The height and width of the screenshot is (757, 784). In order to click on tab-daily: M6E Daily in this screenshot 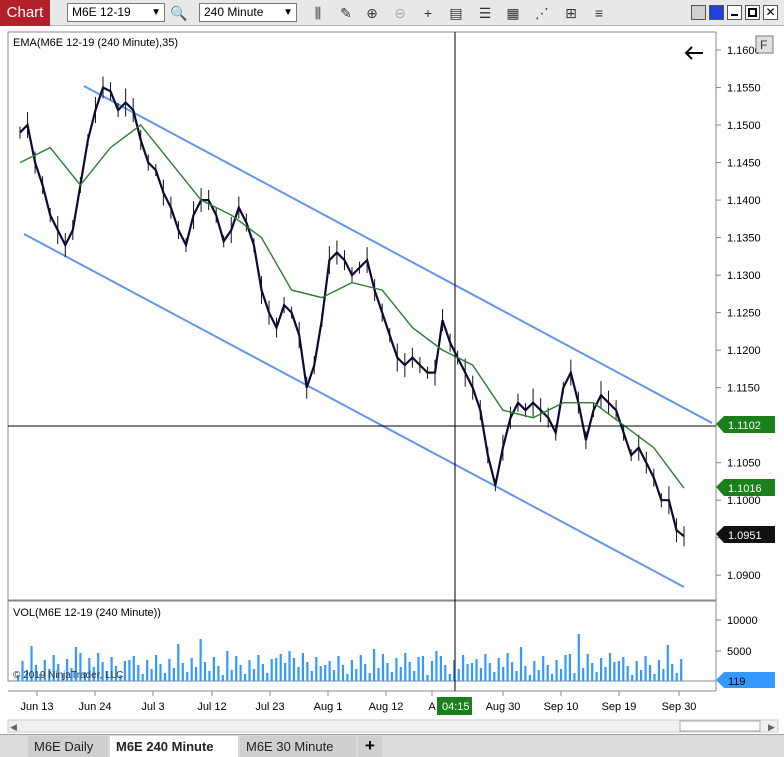, I will do `click(68, 746)`.